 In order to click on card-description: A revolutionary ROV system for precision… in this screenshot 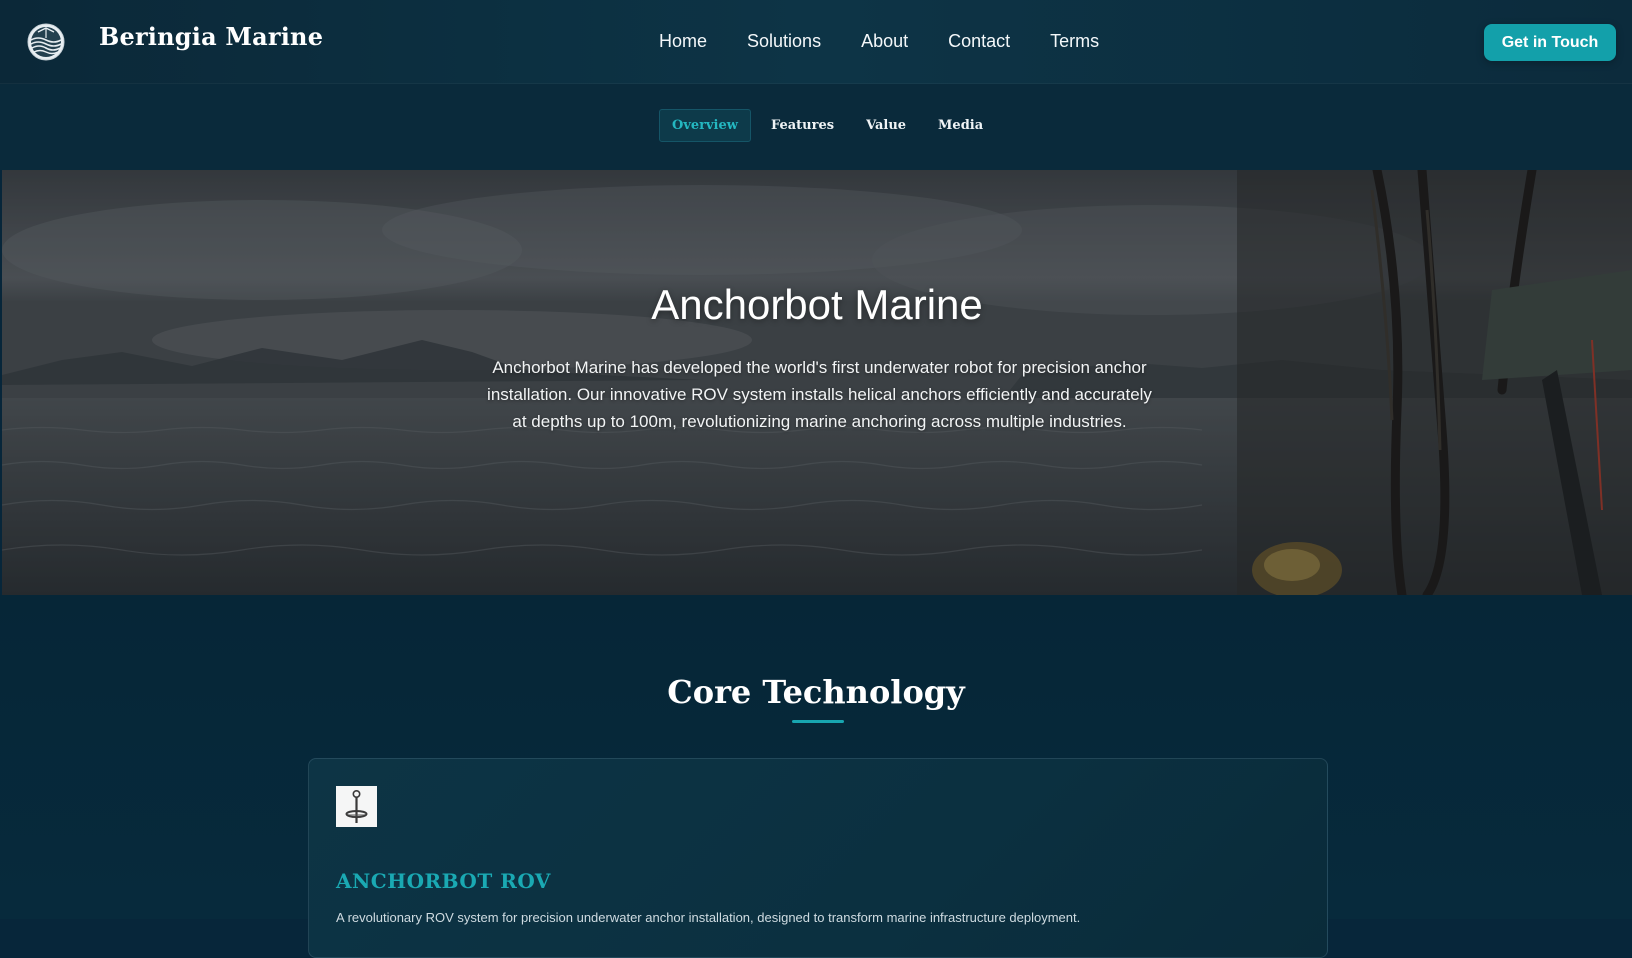, I will do `click(708, 917)`.